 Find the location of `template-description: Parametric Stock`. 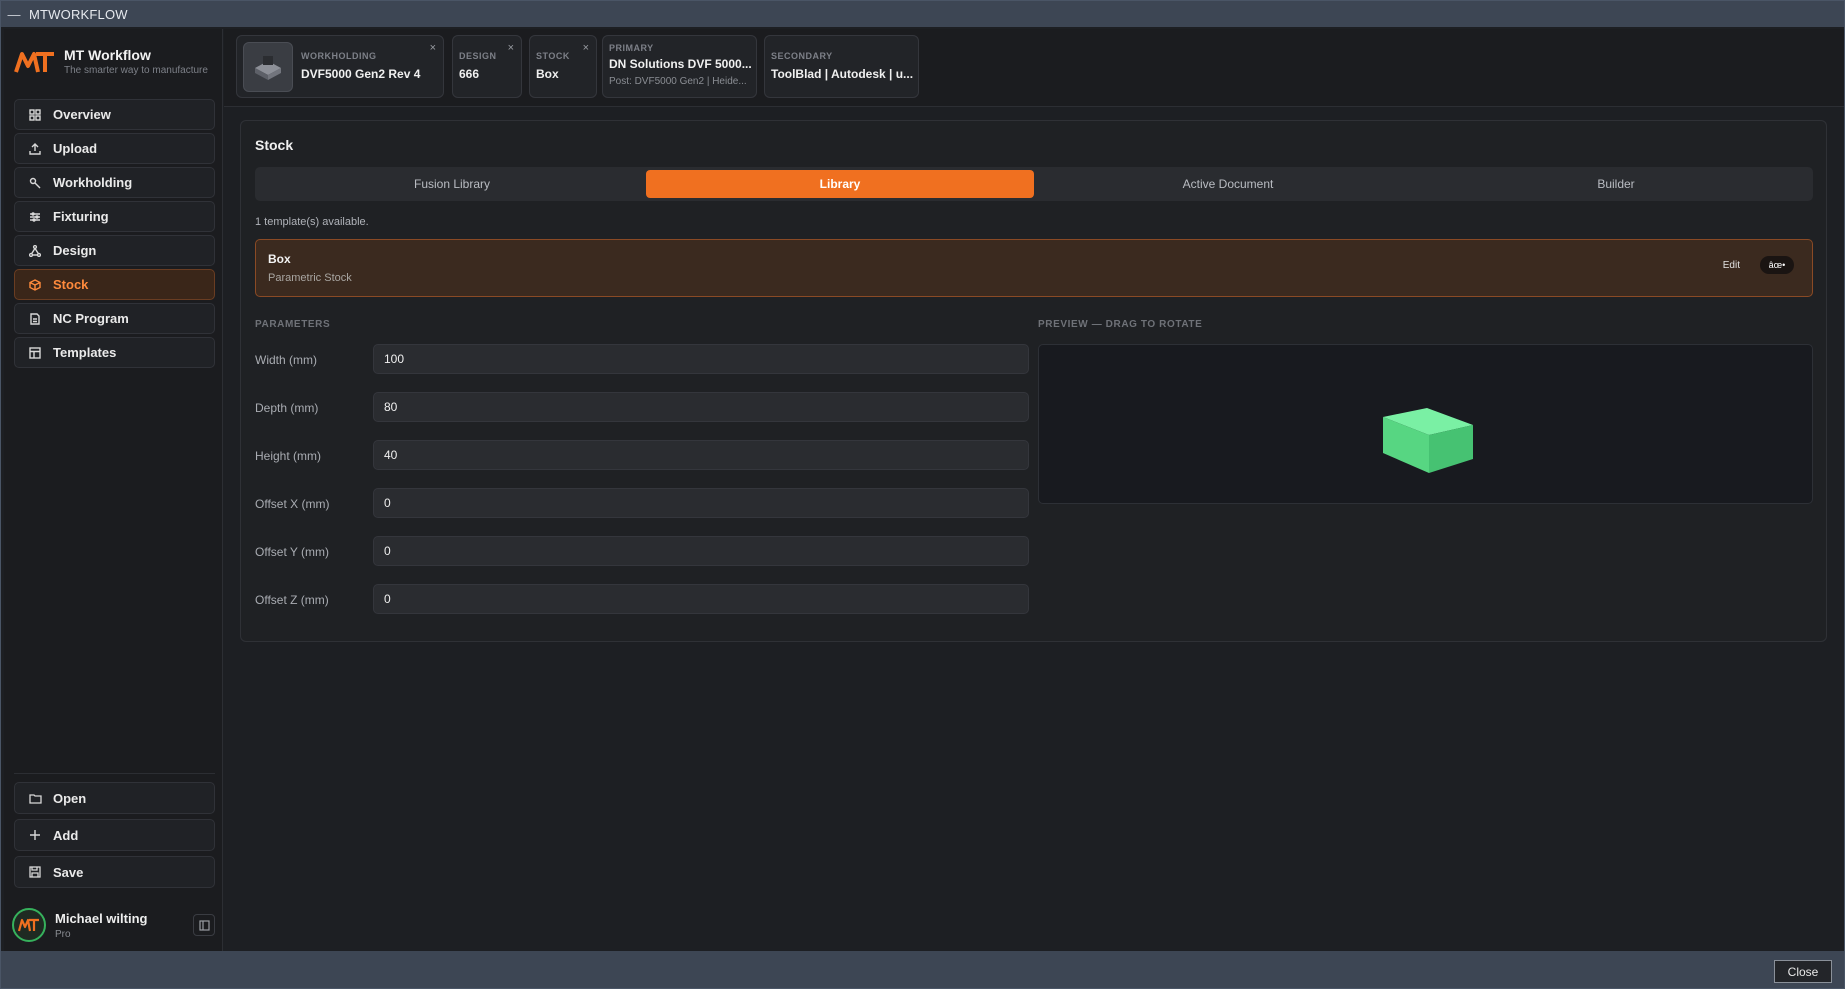

template-description: Parametric Stock is located at coordinates (310, 278).